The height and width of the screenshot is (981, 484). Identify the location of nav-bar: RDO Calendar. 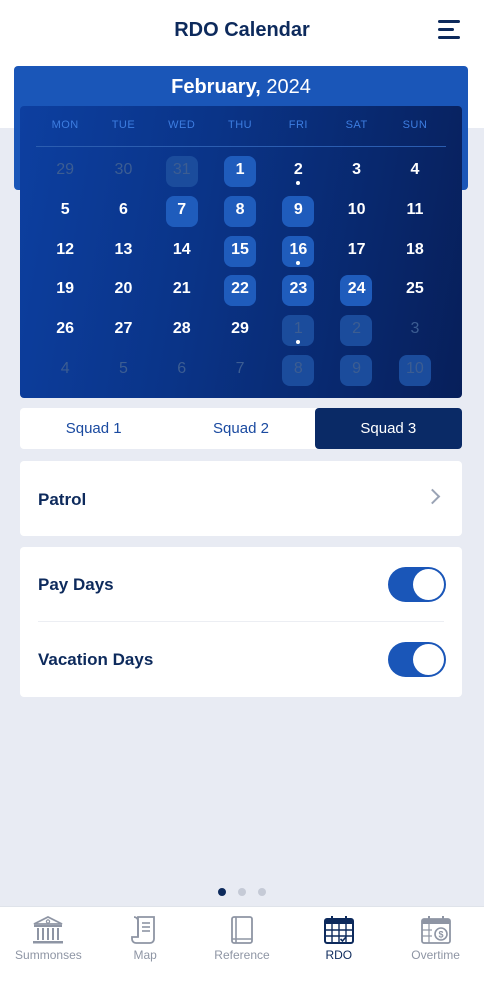
(242, 32).